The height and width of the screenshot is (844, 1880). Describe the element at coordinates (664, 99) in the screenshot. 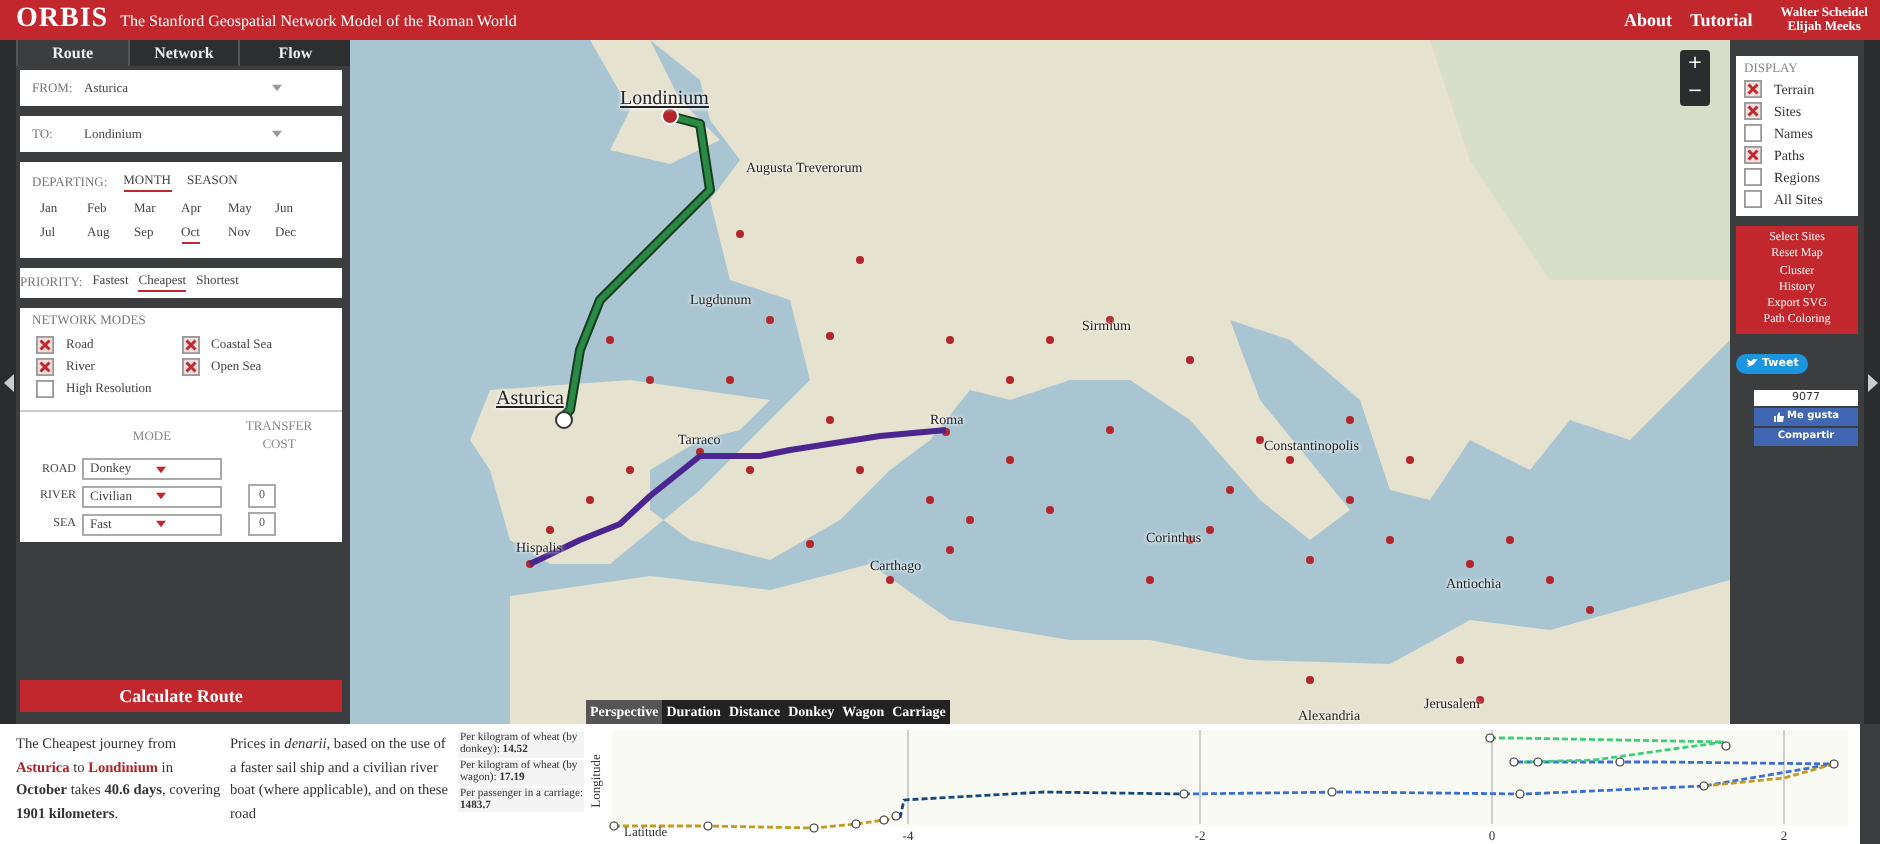

I see `place-label: Londinium` at that location.